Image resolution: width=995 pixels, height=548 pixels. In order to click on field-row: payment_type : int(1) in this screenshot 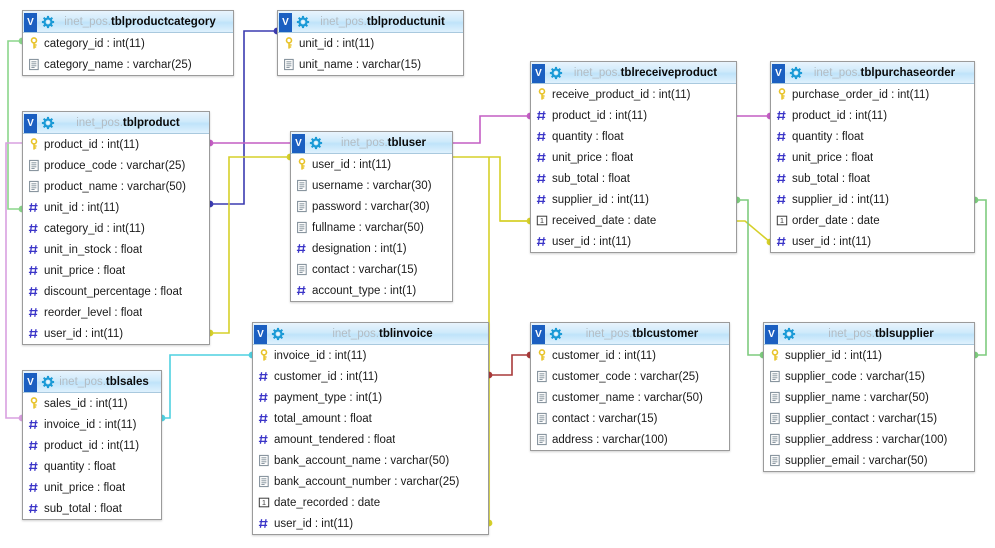, I will do `click(370, 397)`.